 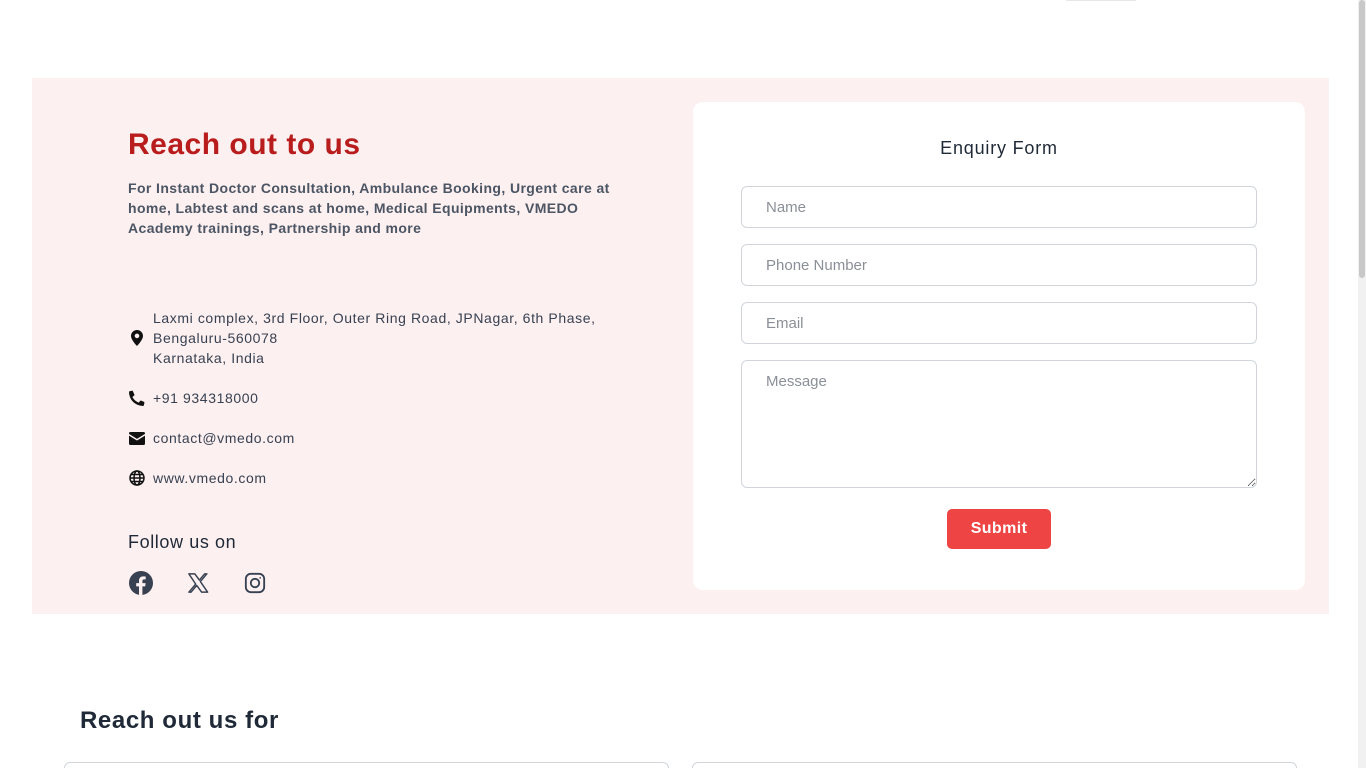 I want to click on contact-title: Reach out to us, so click(x=244, y=144).